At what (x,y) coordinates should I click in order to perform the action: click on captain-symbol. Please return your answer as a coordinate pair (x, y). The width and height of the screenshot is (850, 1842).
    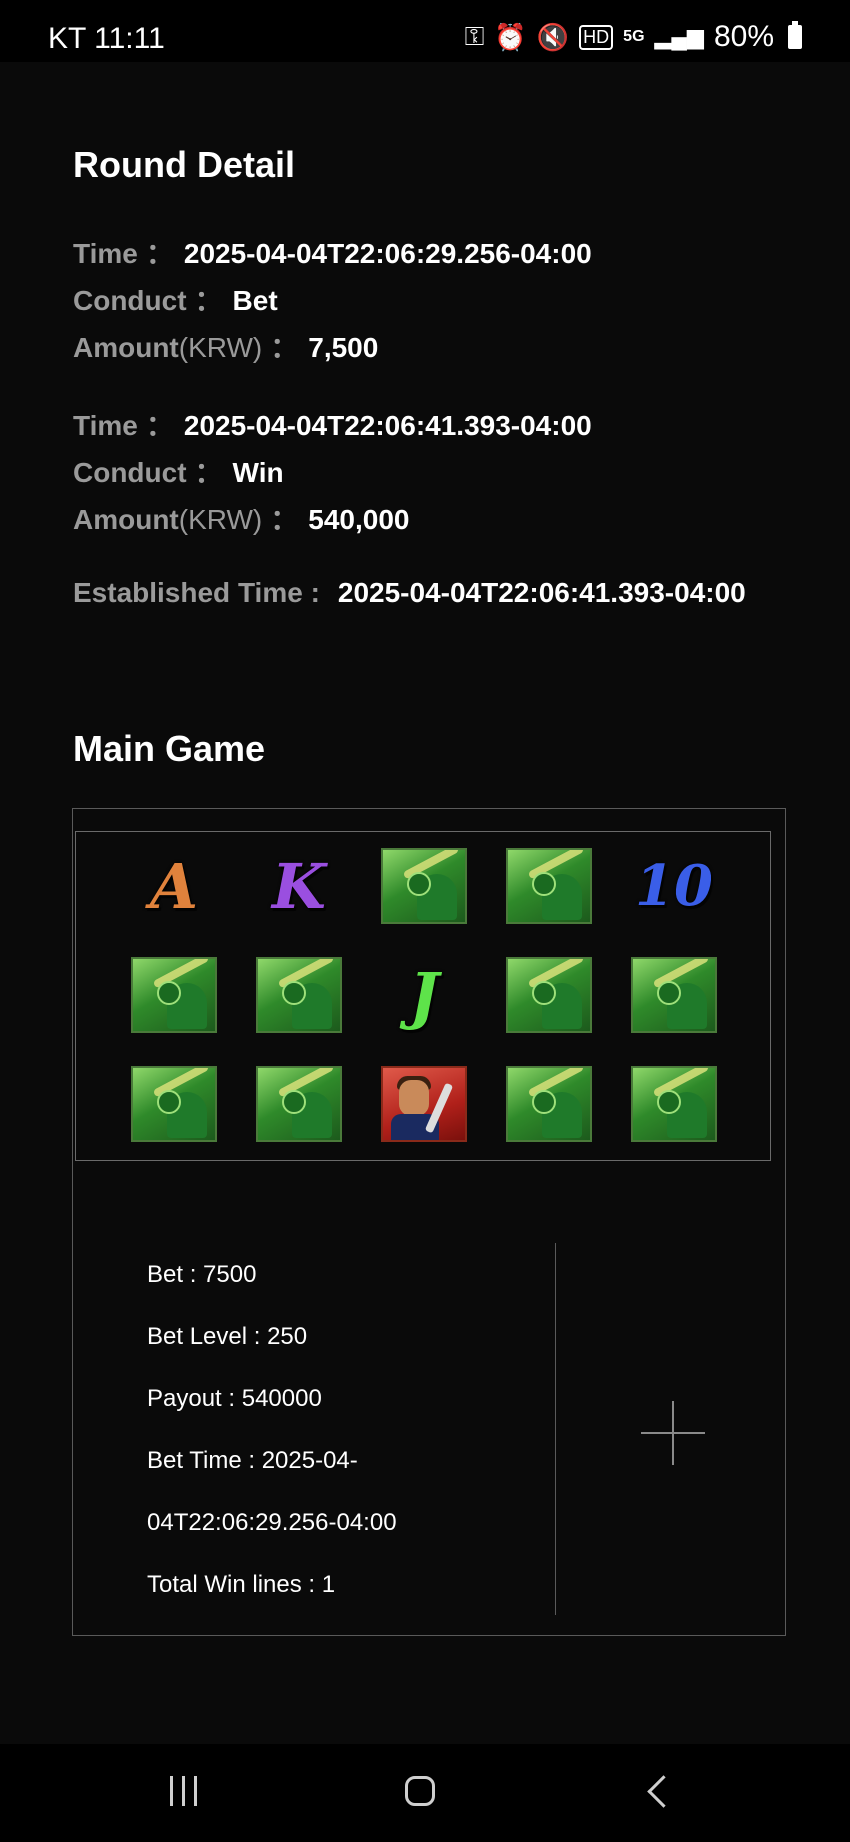
    Looking at the image, I should click on (424, 1104).